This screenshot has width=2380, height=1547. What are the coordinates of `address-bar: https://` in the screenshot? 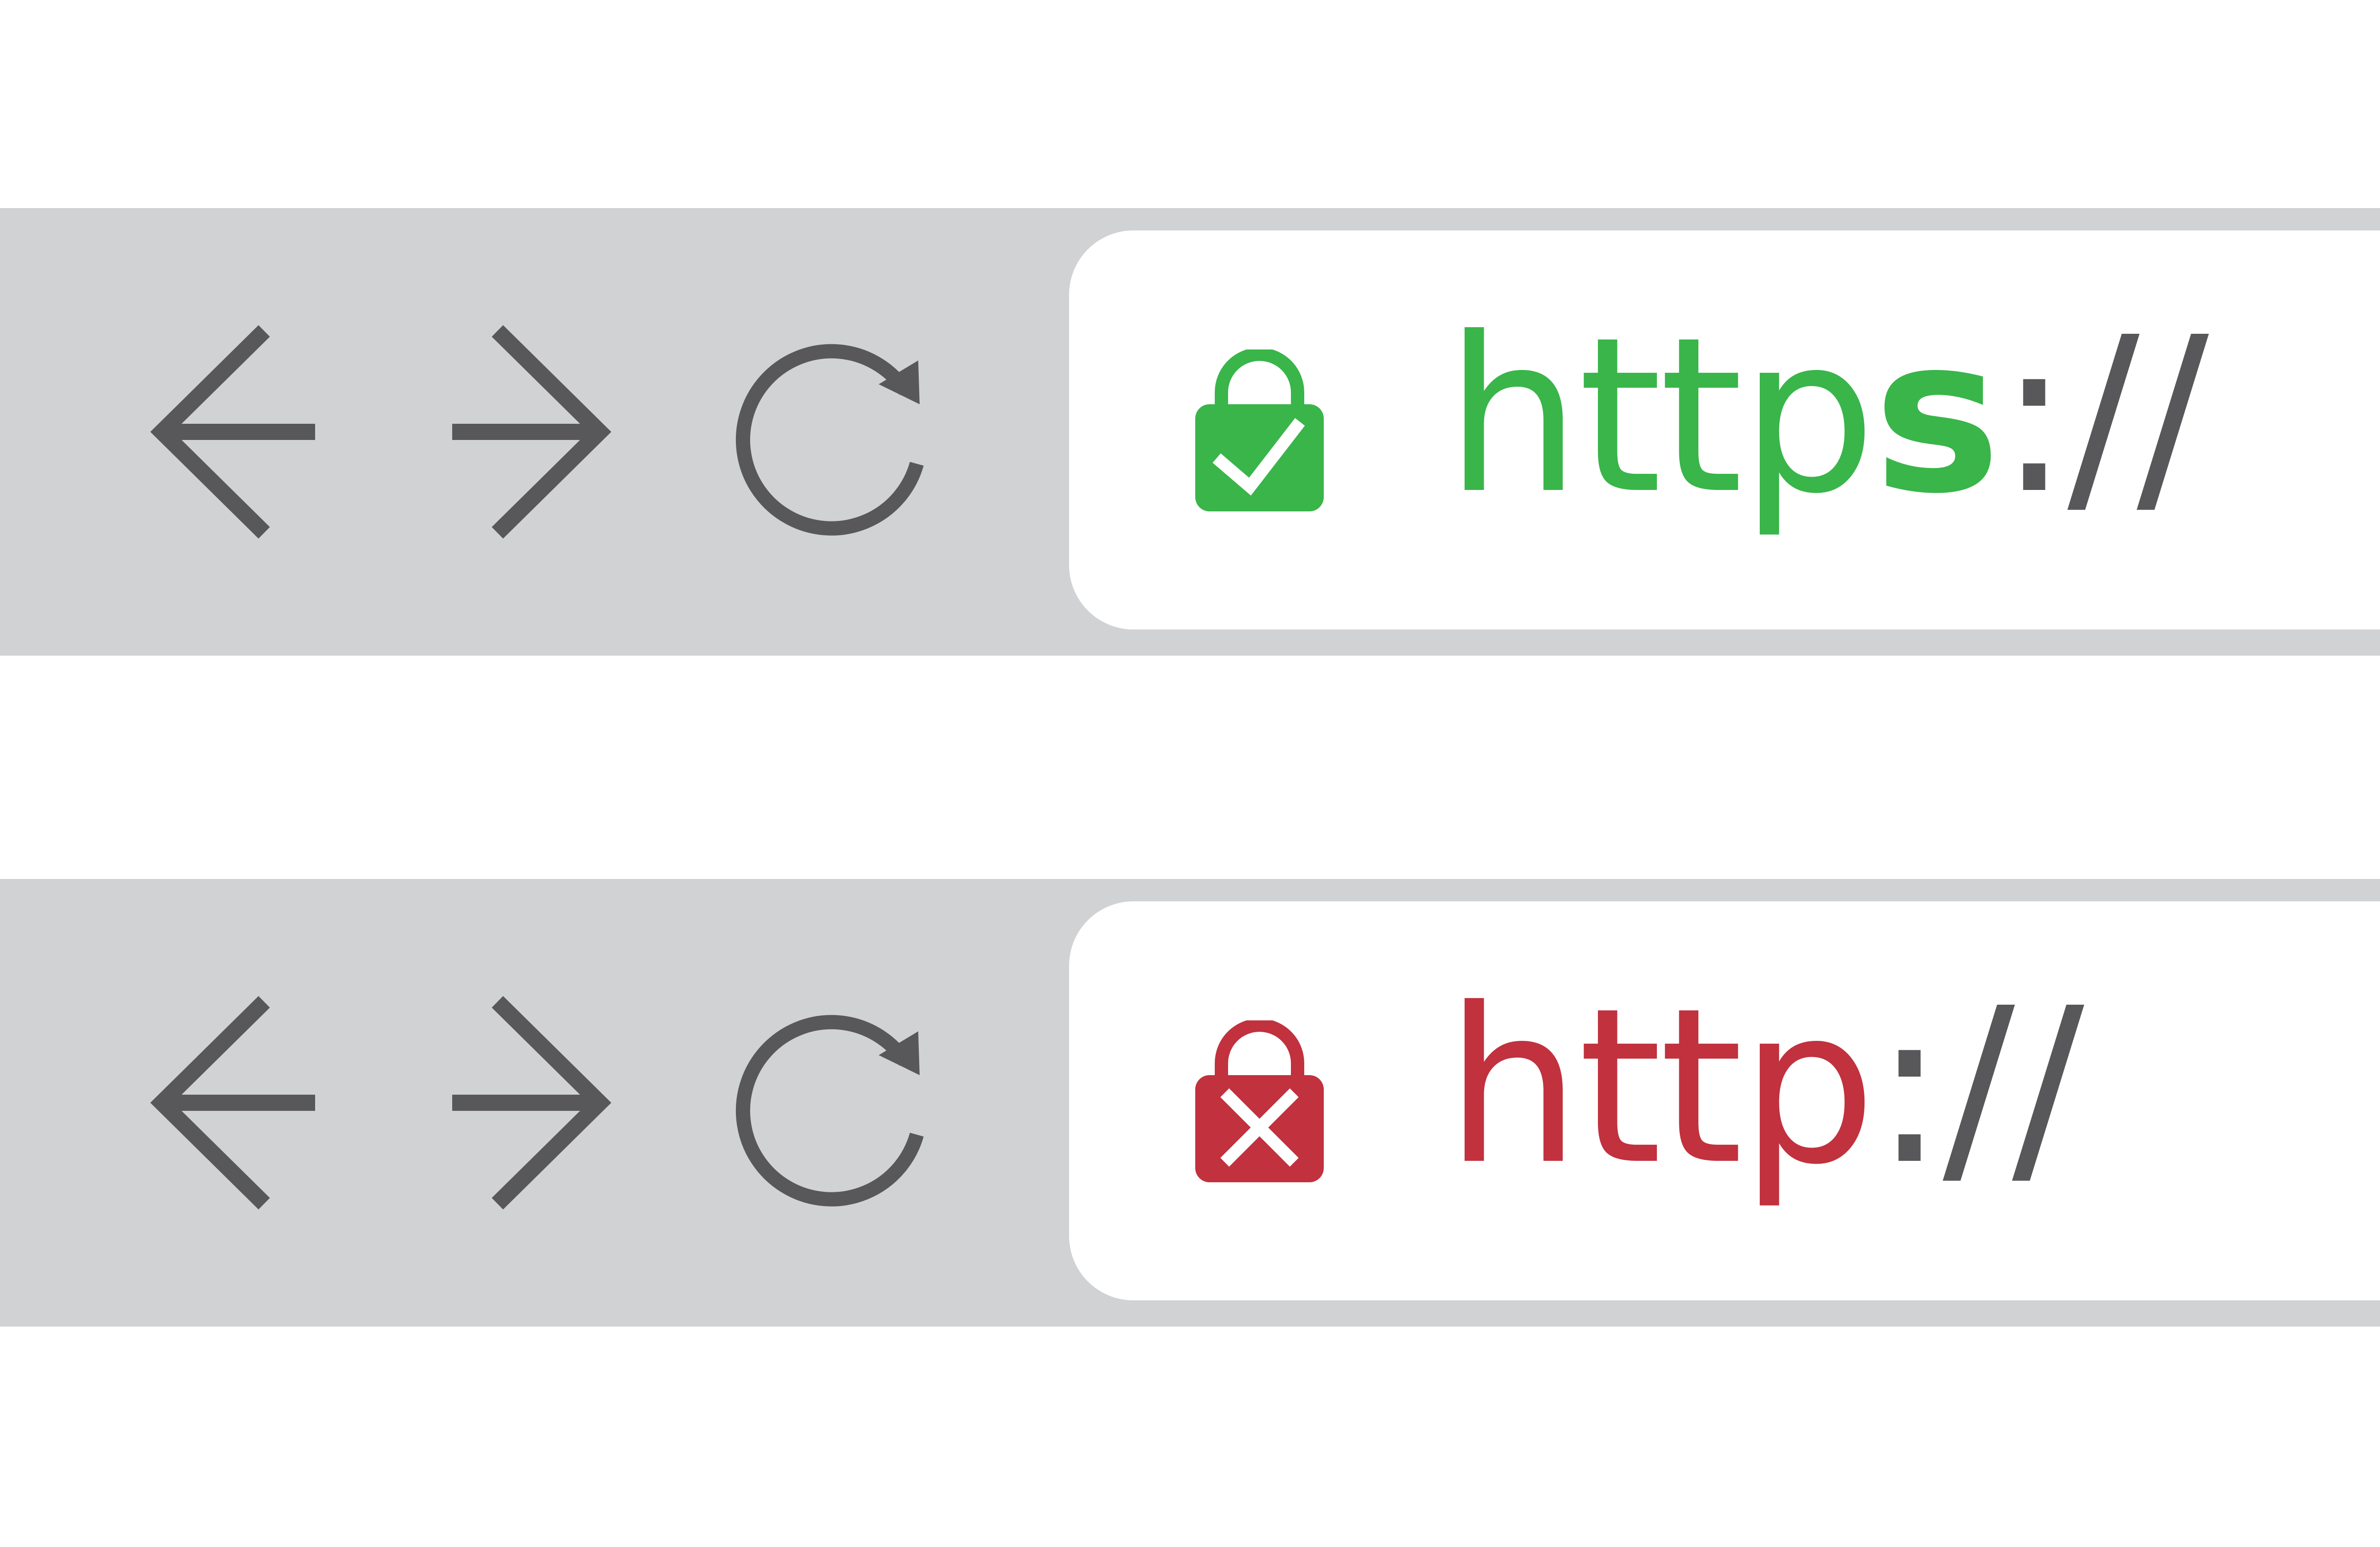 It's located at (1724, 429).